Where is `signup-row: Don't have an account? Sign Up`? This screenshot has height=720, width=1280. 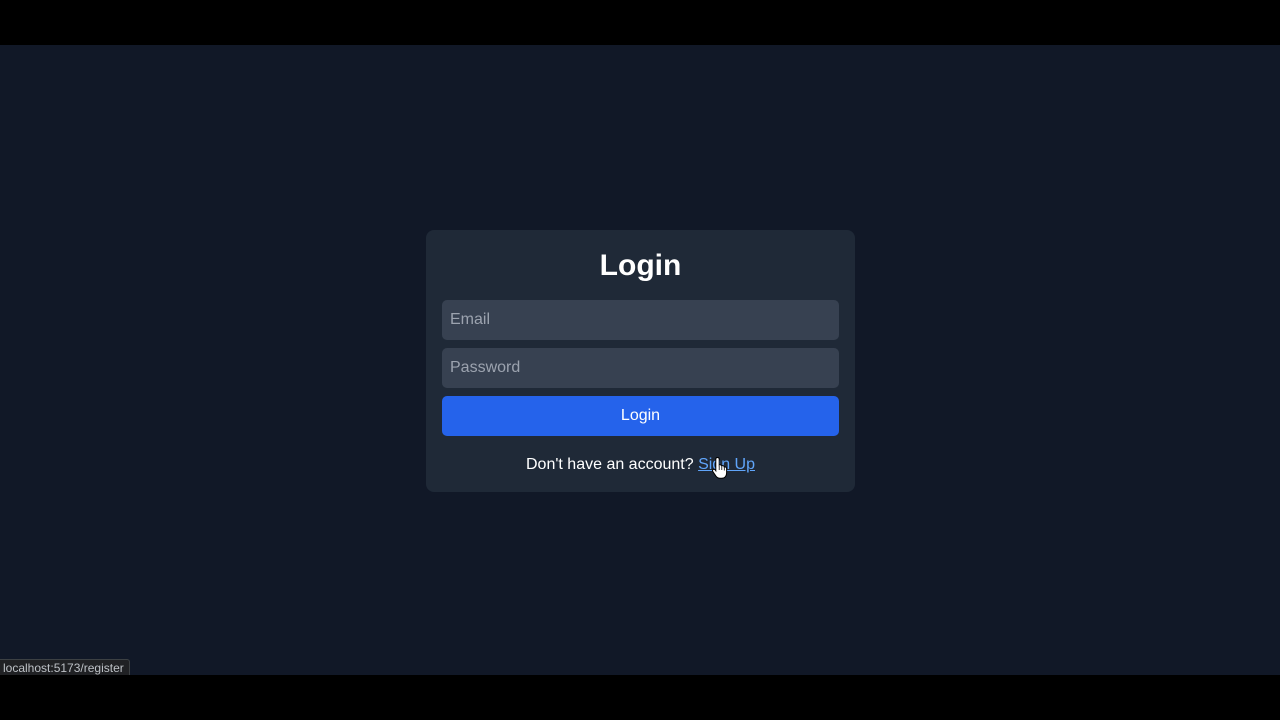 signup-row: Don't have an account? Sign Up is located at coordinates (640, 465).